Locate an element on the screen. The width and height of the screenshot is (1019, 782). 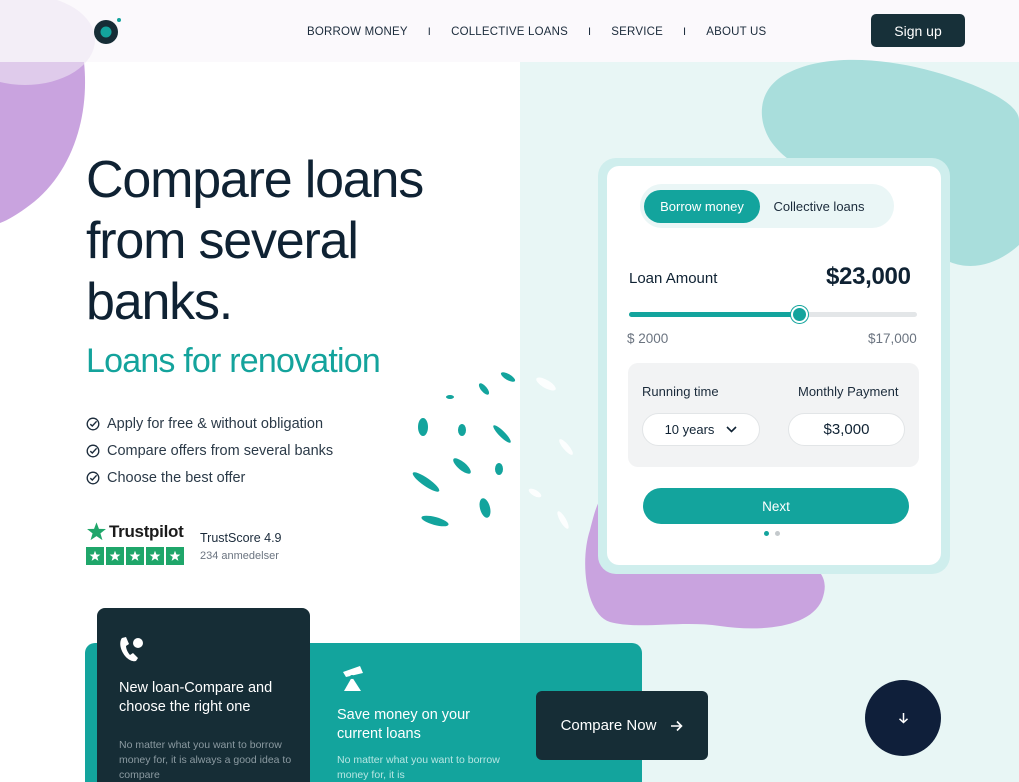
compare-now-label: Compare Now is located at coordinates (608, 725).